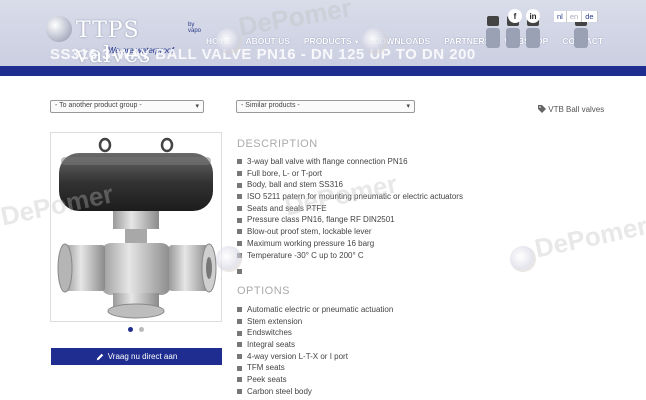  What do you see at coordinates (315, 345) in the screenshot?
I see `list-item: Integral seats` at bounding box center [315, 345].